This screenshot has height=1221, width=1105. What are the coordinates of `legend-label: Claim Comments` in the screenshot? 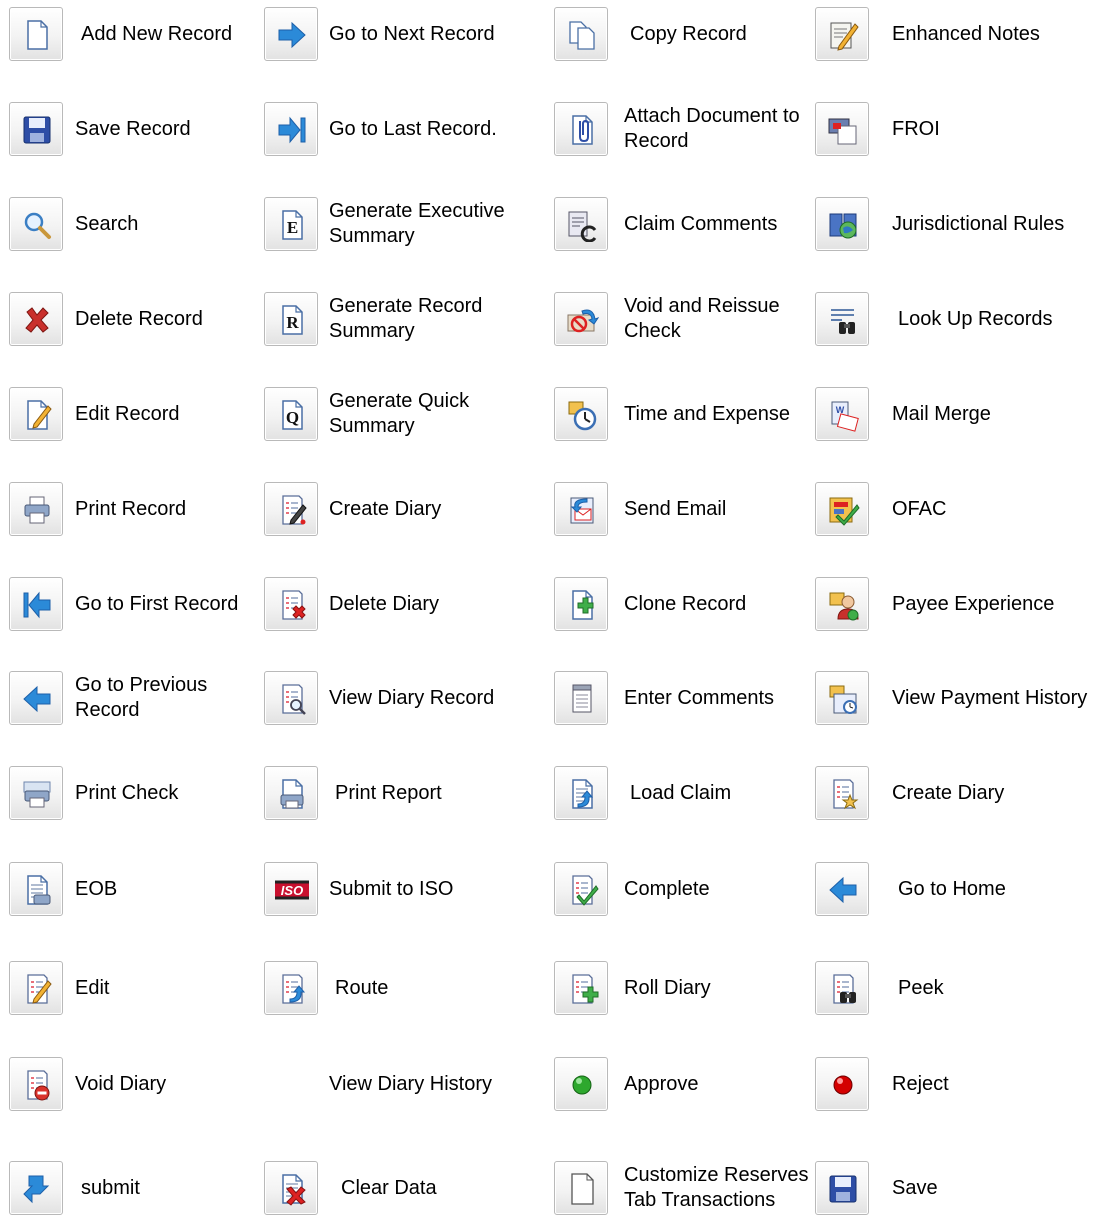 It's located at (716, 224).